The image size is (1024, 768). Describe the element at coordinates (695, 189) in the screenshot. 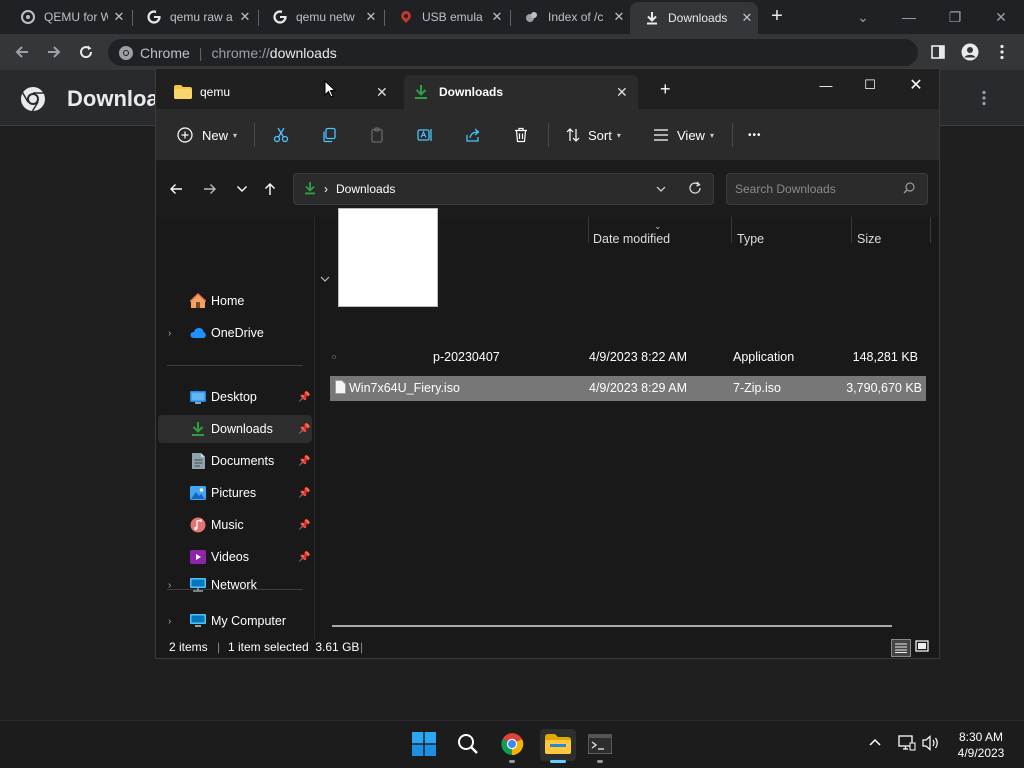

I see `refresh-icon` at that location.